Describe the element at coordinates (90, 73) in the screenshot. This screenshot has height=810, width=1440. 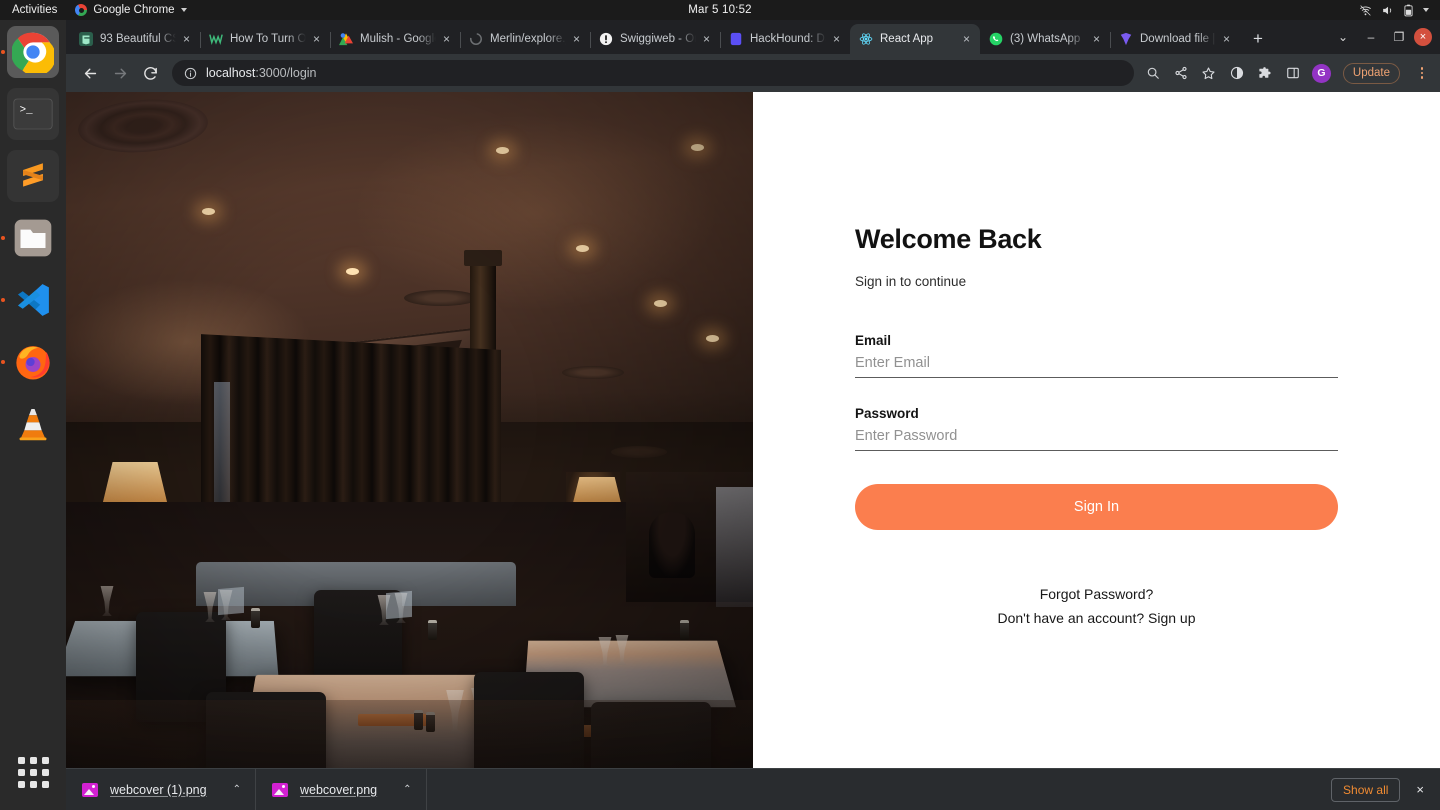
I see `back-button` at that location.